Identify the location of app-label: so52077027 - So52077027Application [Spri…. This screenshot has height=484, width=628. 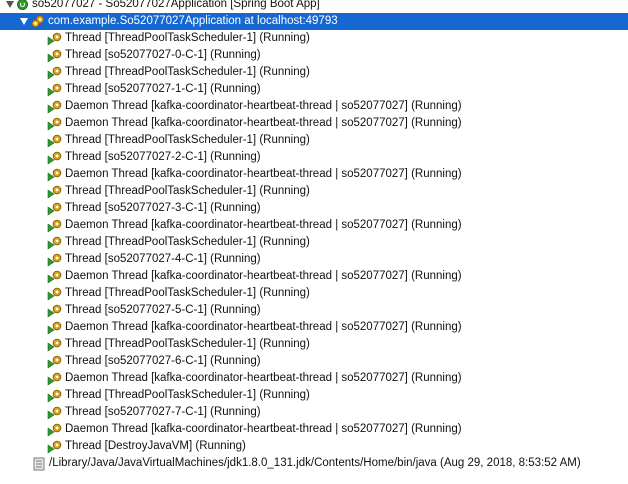
(176, 5).